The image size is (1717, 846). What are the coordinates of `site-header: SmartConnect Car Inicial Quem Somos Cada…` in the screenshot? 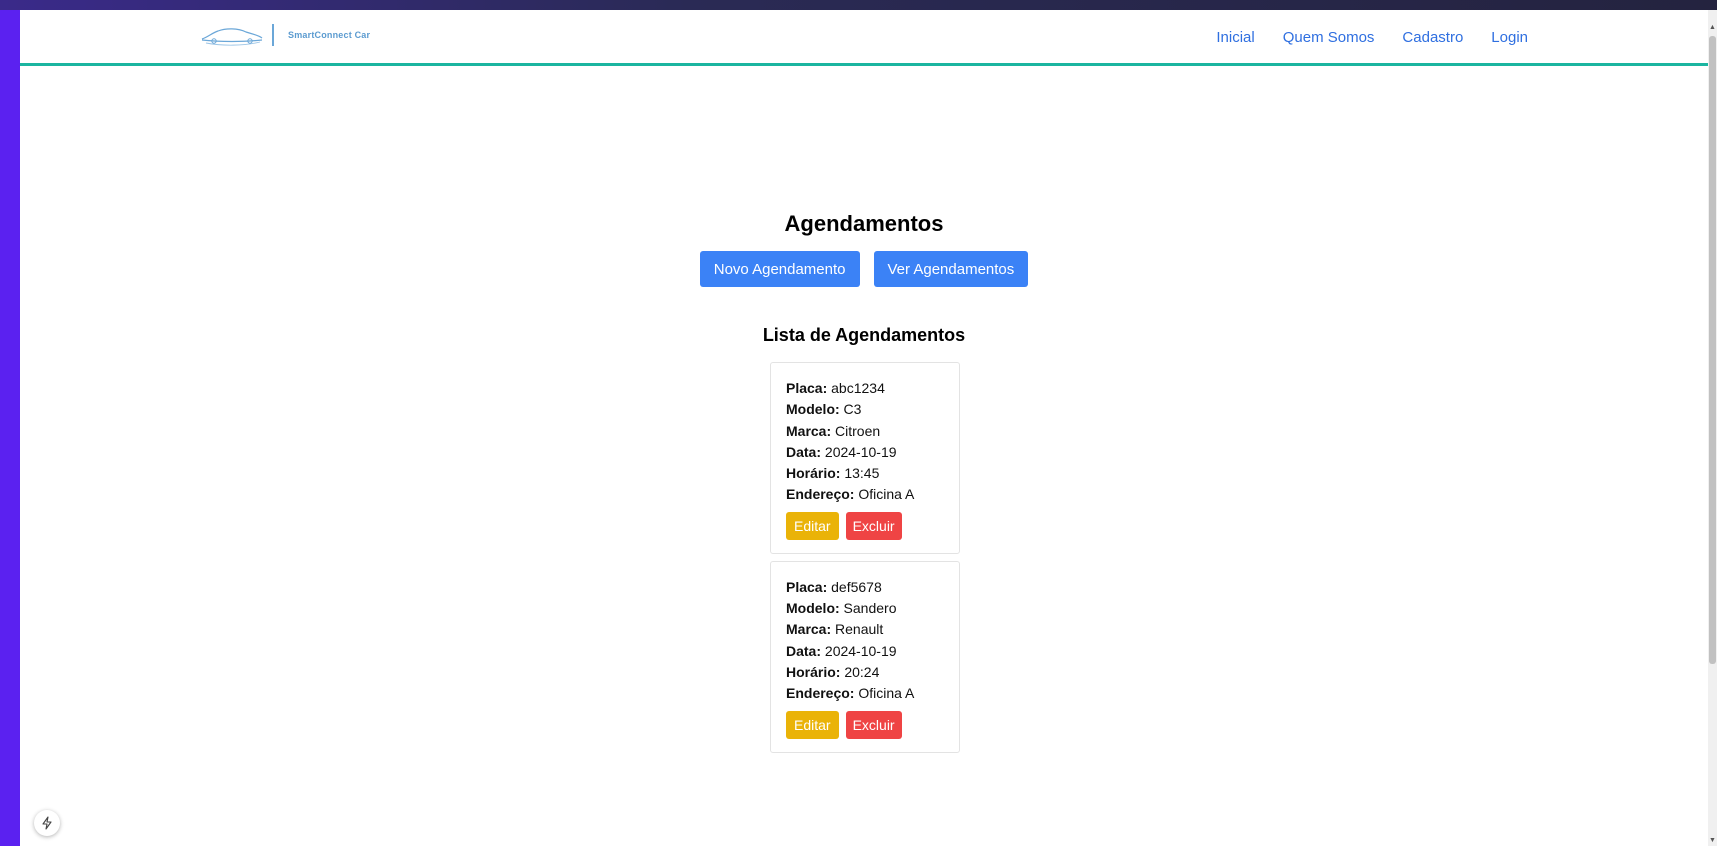 It's located at (864, 38).